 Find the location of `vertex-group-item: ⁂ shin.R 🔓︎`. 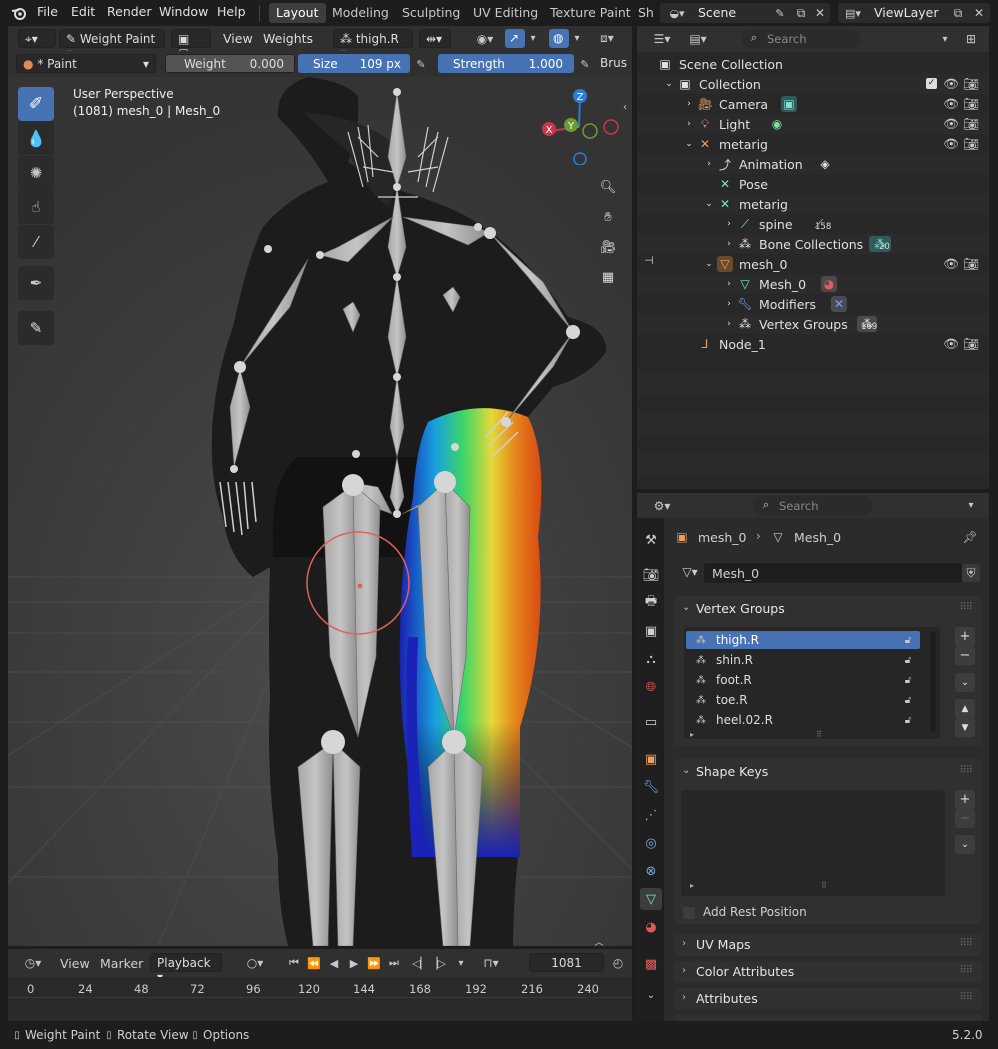

vertex-group-item: ⁂ shin.R 🔓︎ is located at coordinates (803, 660).